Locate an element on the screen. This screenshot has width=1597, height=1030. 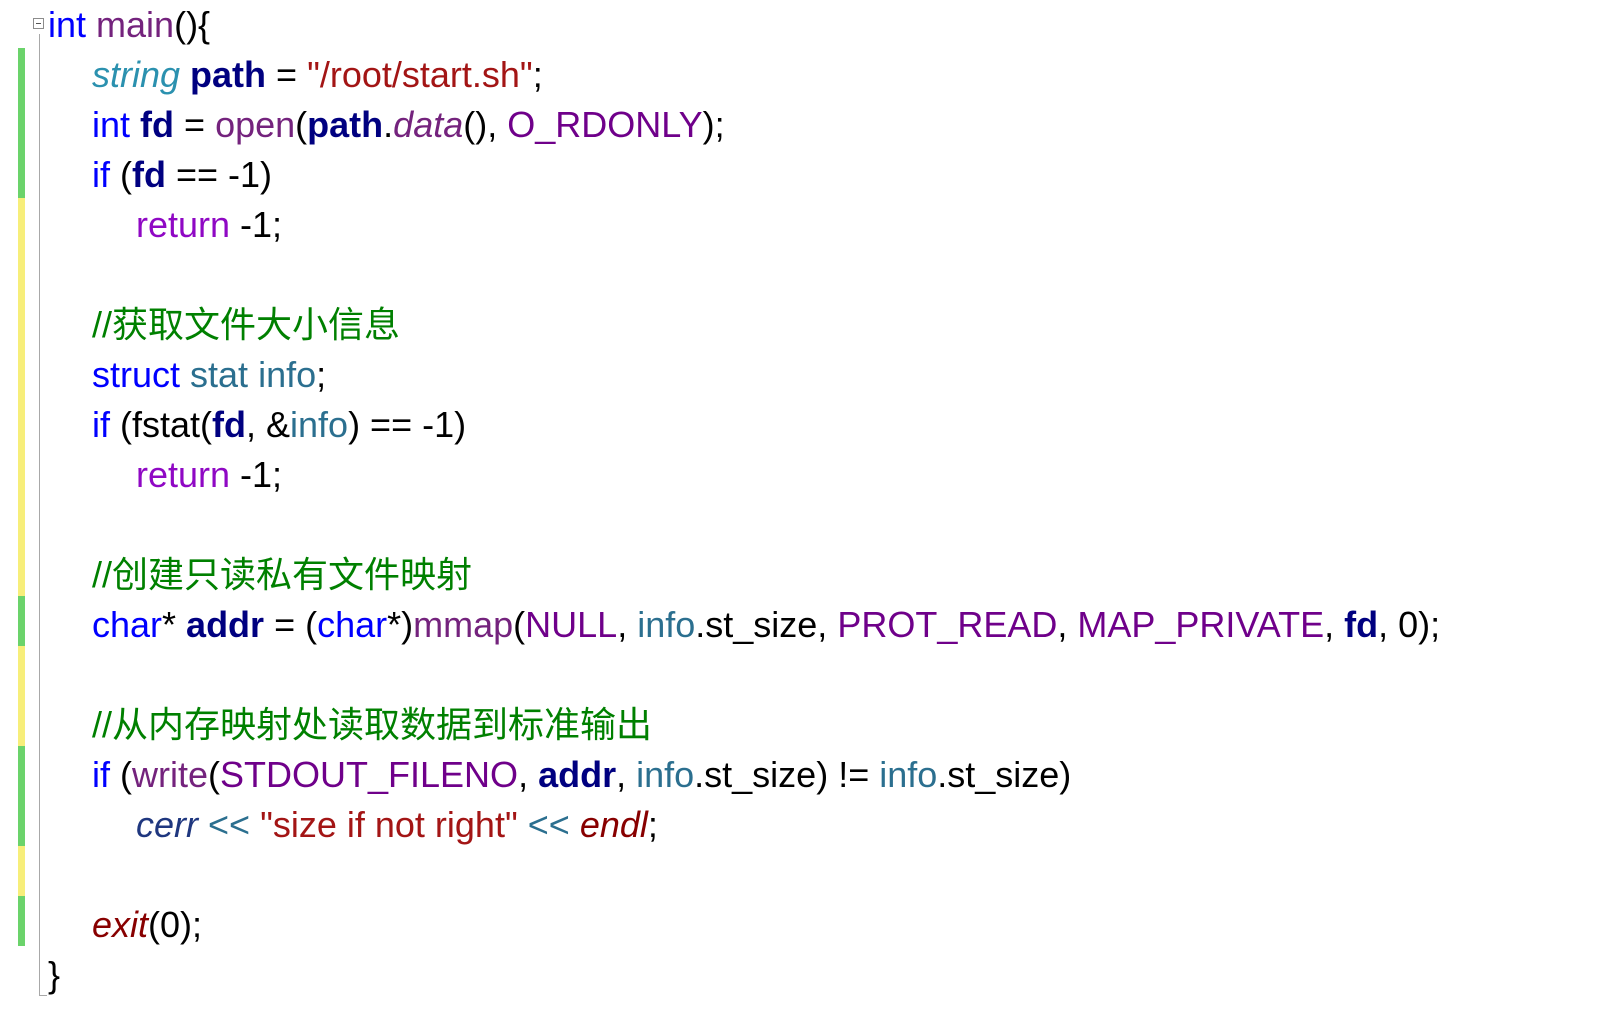
code-token: O_RDONLY is located at coordinates (605, 124).